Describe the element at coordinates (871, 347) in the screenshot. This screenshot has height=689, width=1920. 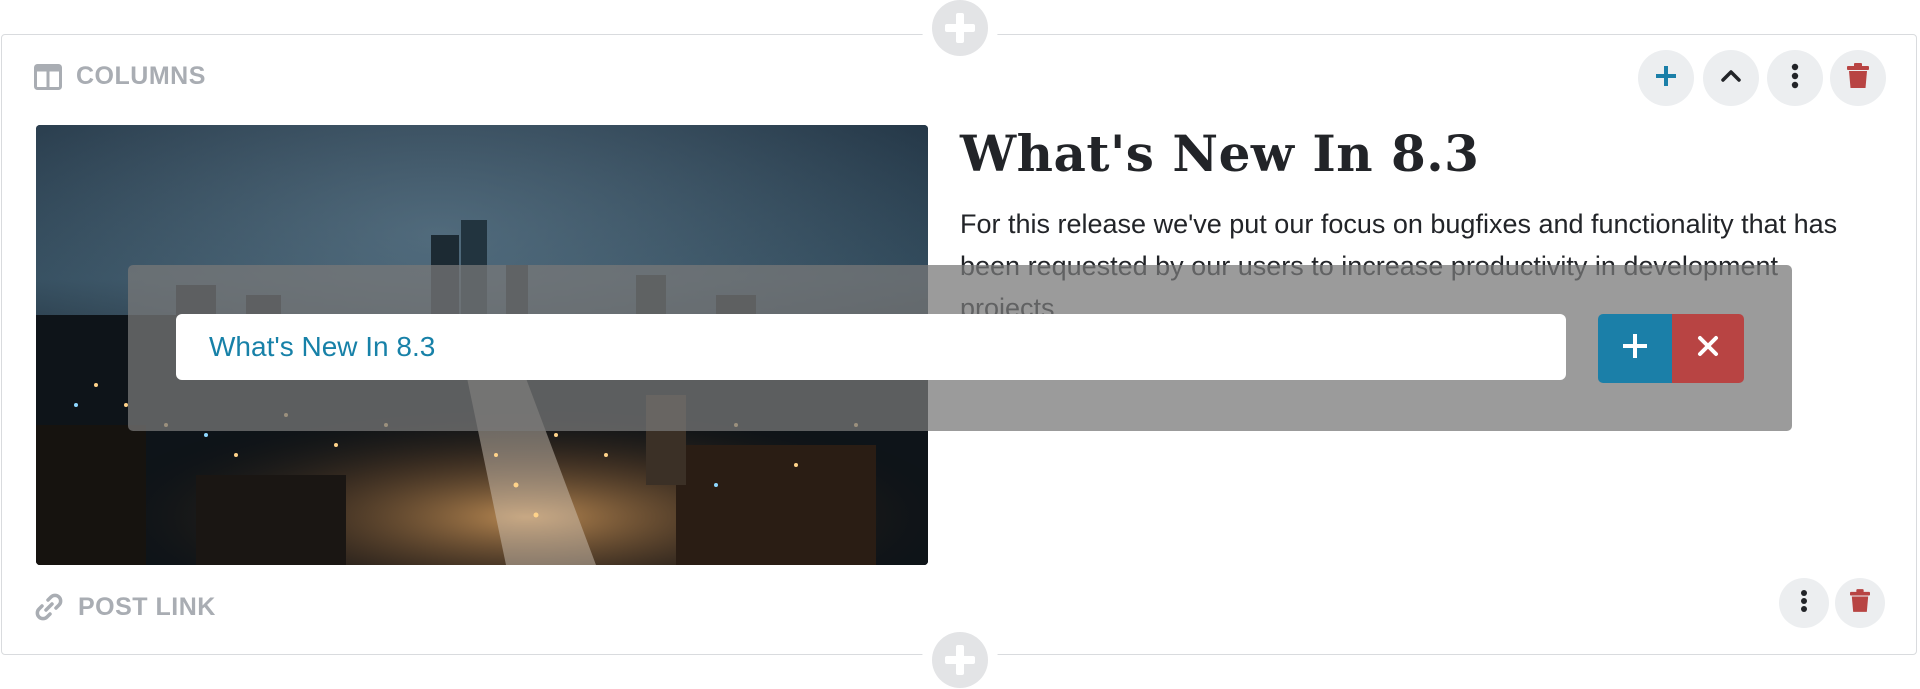
I see `heading-edit-input` at that location.